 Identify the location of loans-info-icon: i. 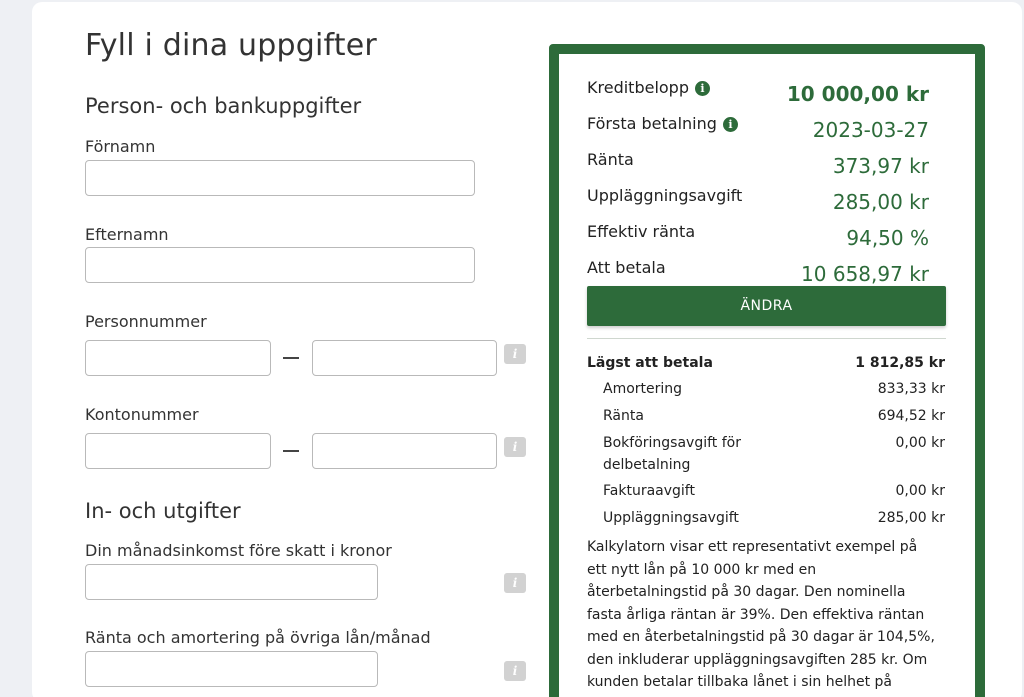
(515, 671).